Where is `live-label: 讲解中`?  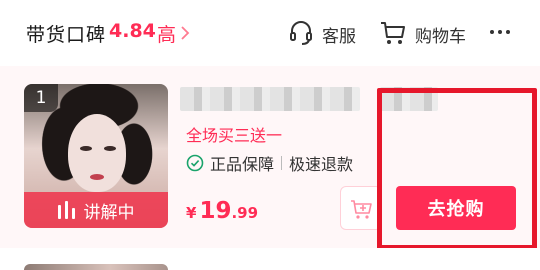
live-label: 讲解中 is located at coordinates (109, 212).